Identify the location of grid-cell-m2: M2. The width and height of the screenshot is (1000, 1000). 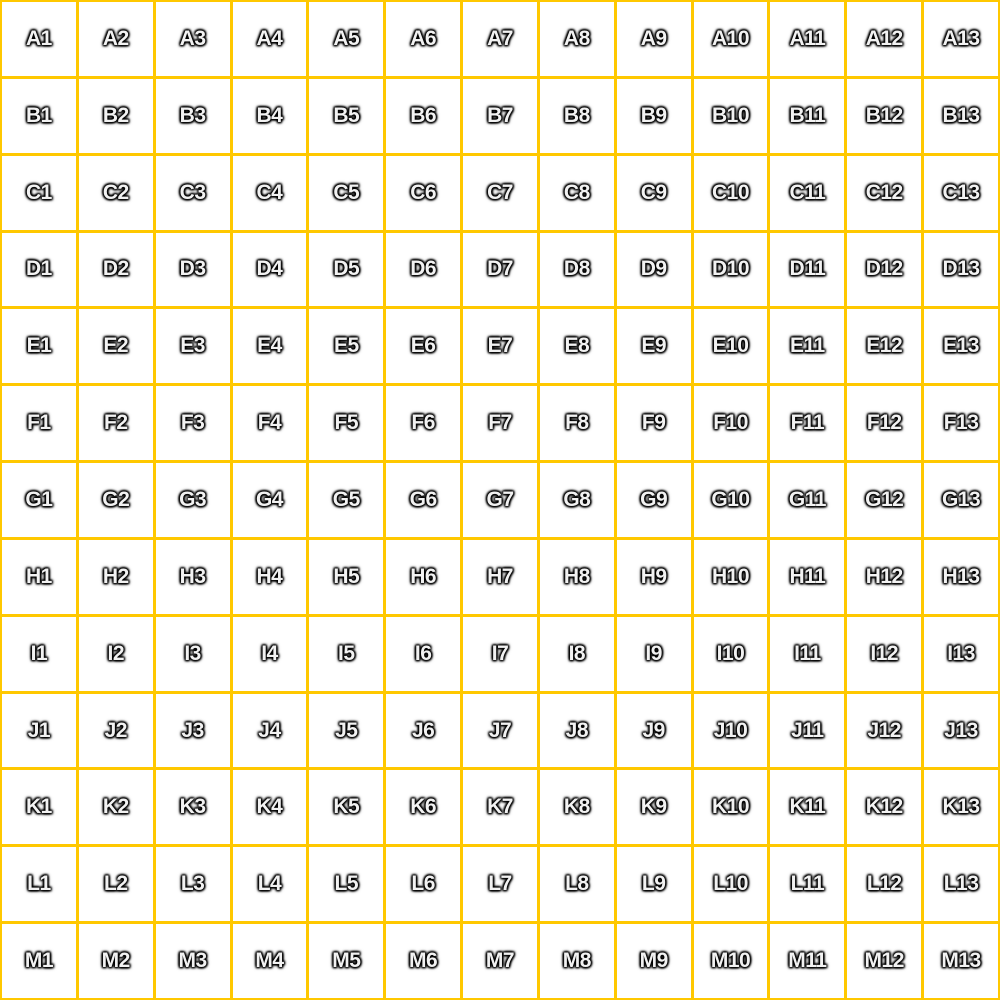
(115, 961).